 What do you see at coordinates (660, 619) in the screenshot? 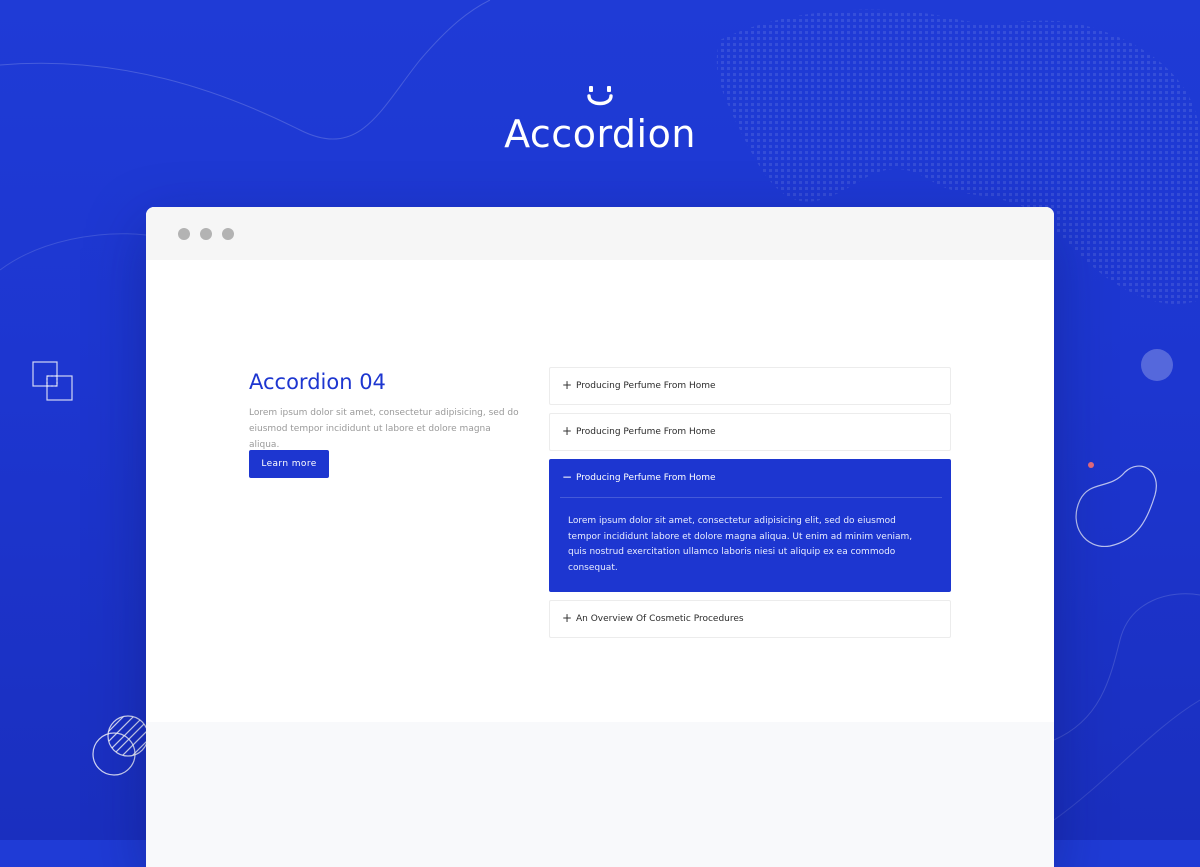
I see `accordion-title: An Overview Of Cosmetic Procedures` at bounding box center [660, 619].